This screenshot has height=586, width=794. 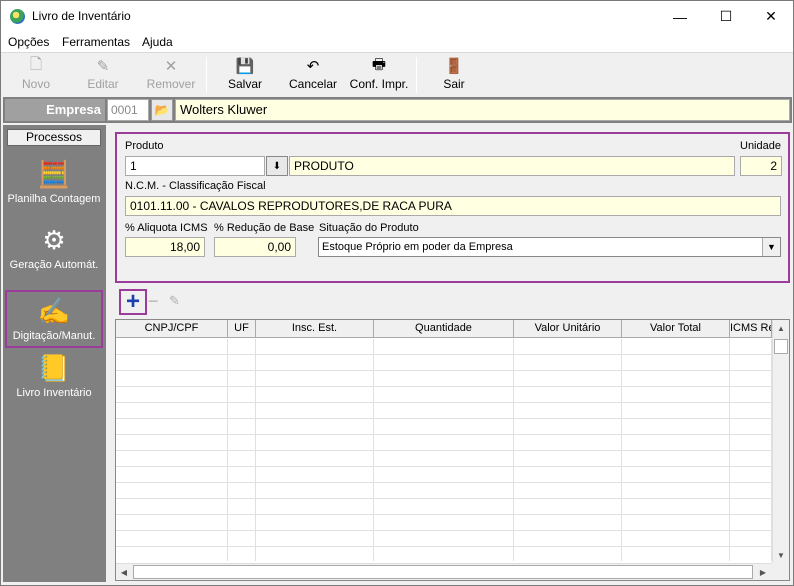 I want to click on minimize-button: —, so click(x=680, y=16).